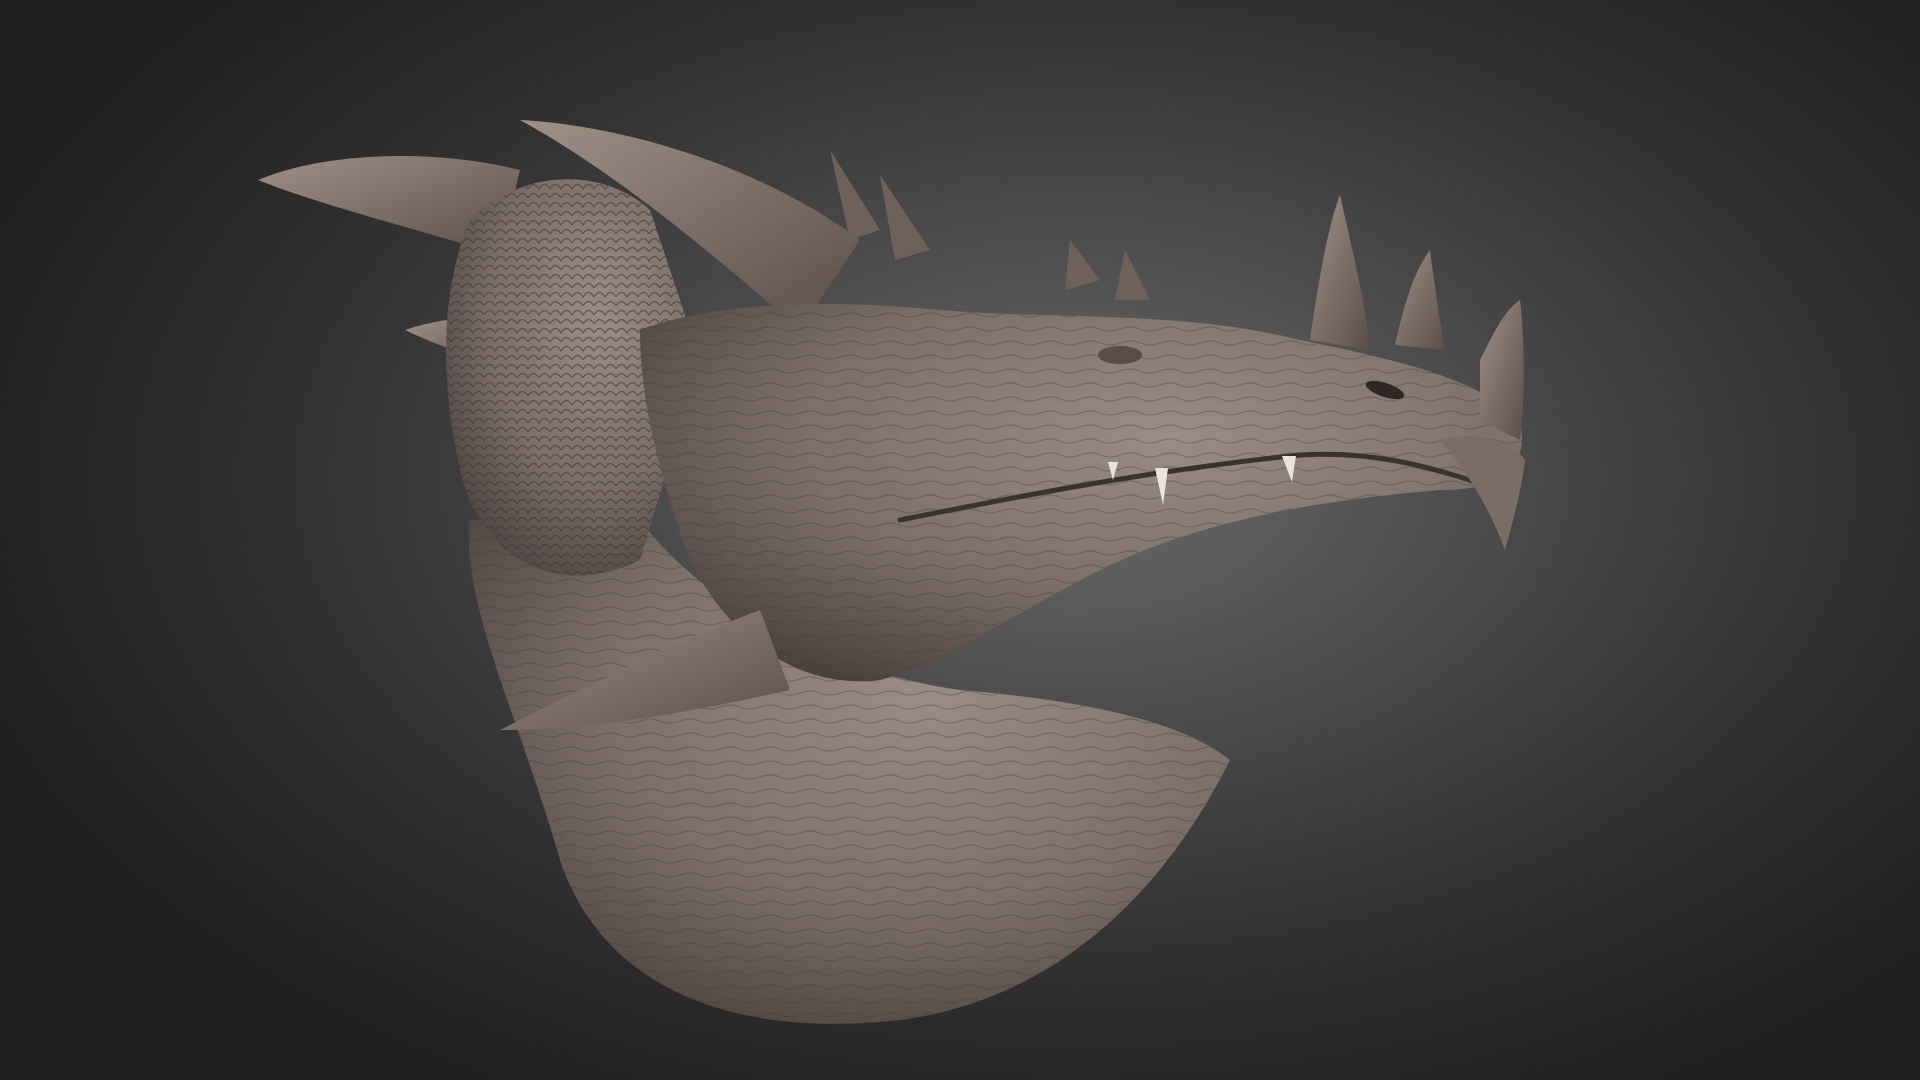 The width and height of the screenshot is (1920, 1080). I want to click on eye, so click(1120, 355).